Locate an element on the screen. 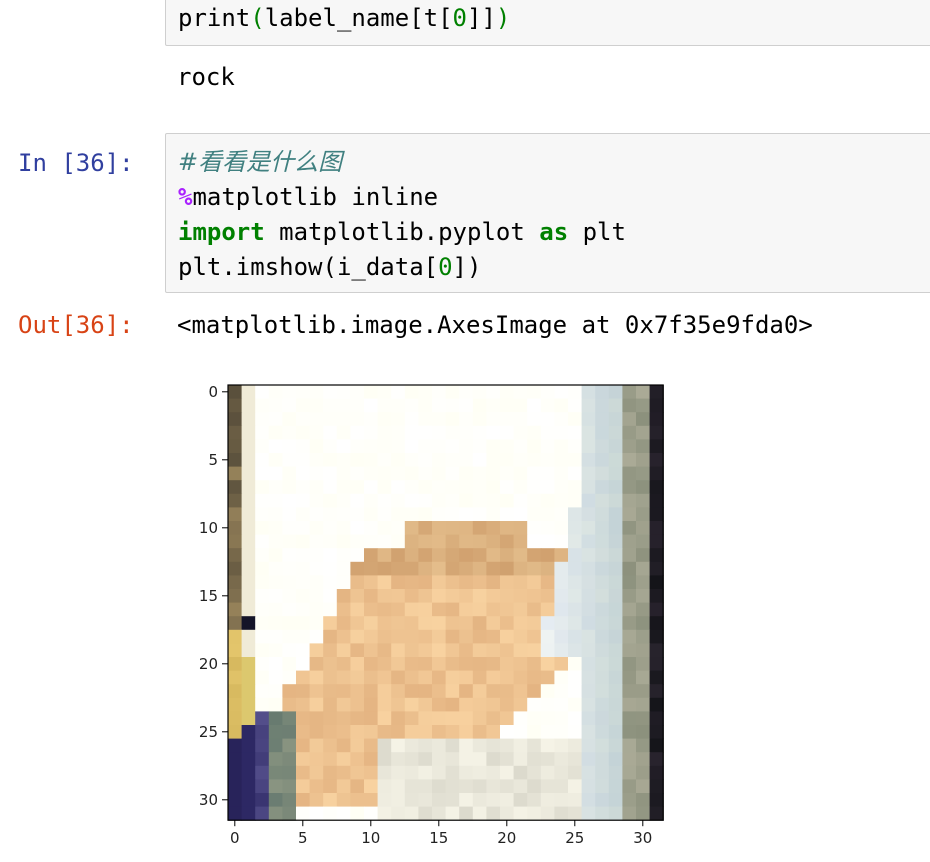 The image size is (930, 862). previous-code-cell: print(label_name[t[0]]) is located at coordinates (547, 23).